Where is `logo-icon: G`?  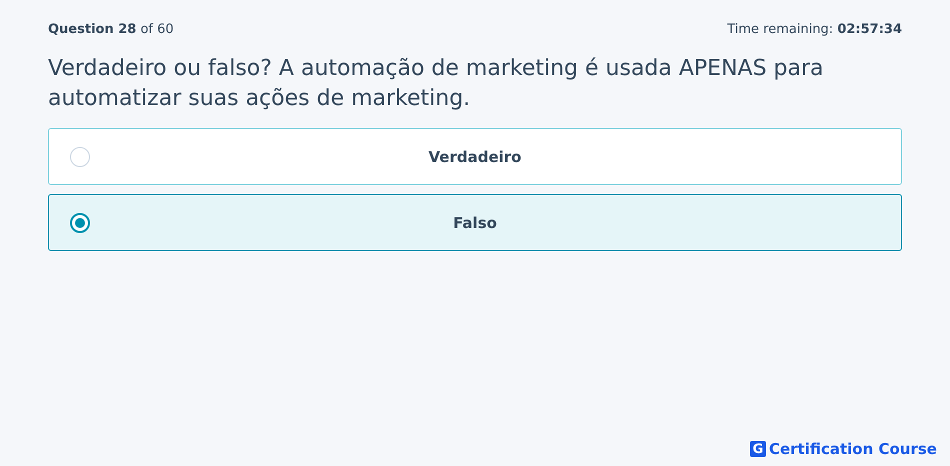
logo-icon: G is located at coordinates (758, 449).